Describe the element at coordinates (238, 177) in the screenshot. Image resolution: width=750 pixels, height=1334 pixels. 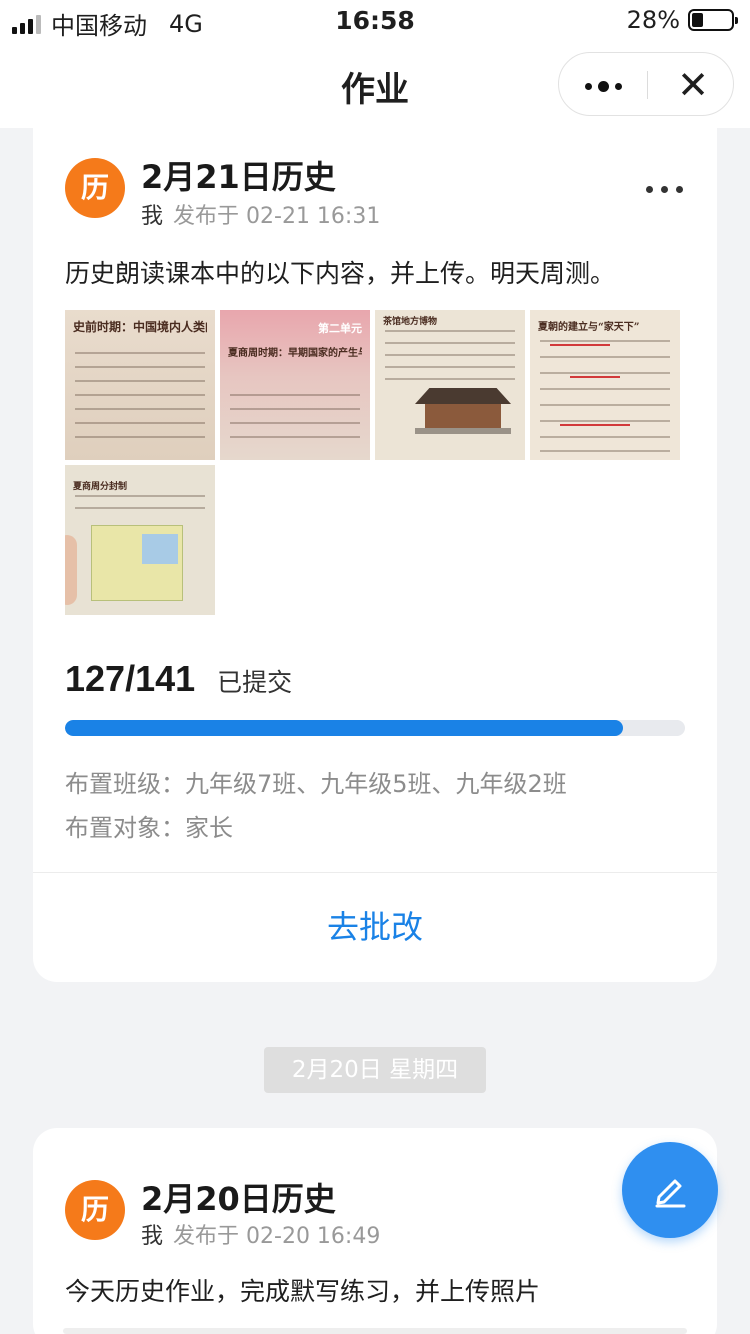
I see `homework-title: 2月21日历史` at that location.